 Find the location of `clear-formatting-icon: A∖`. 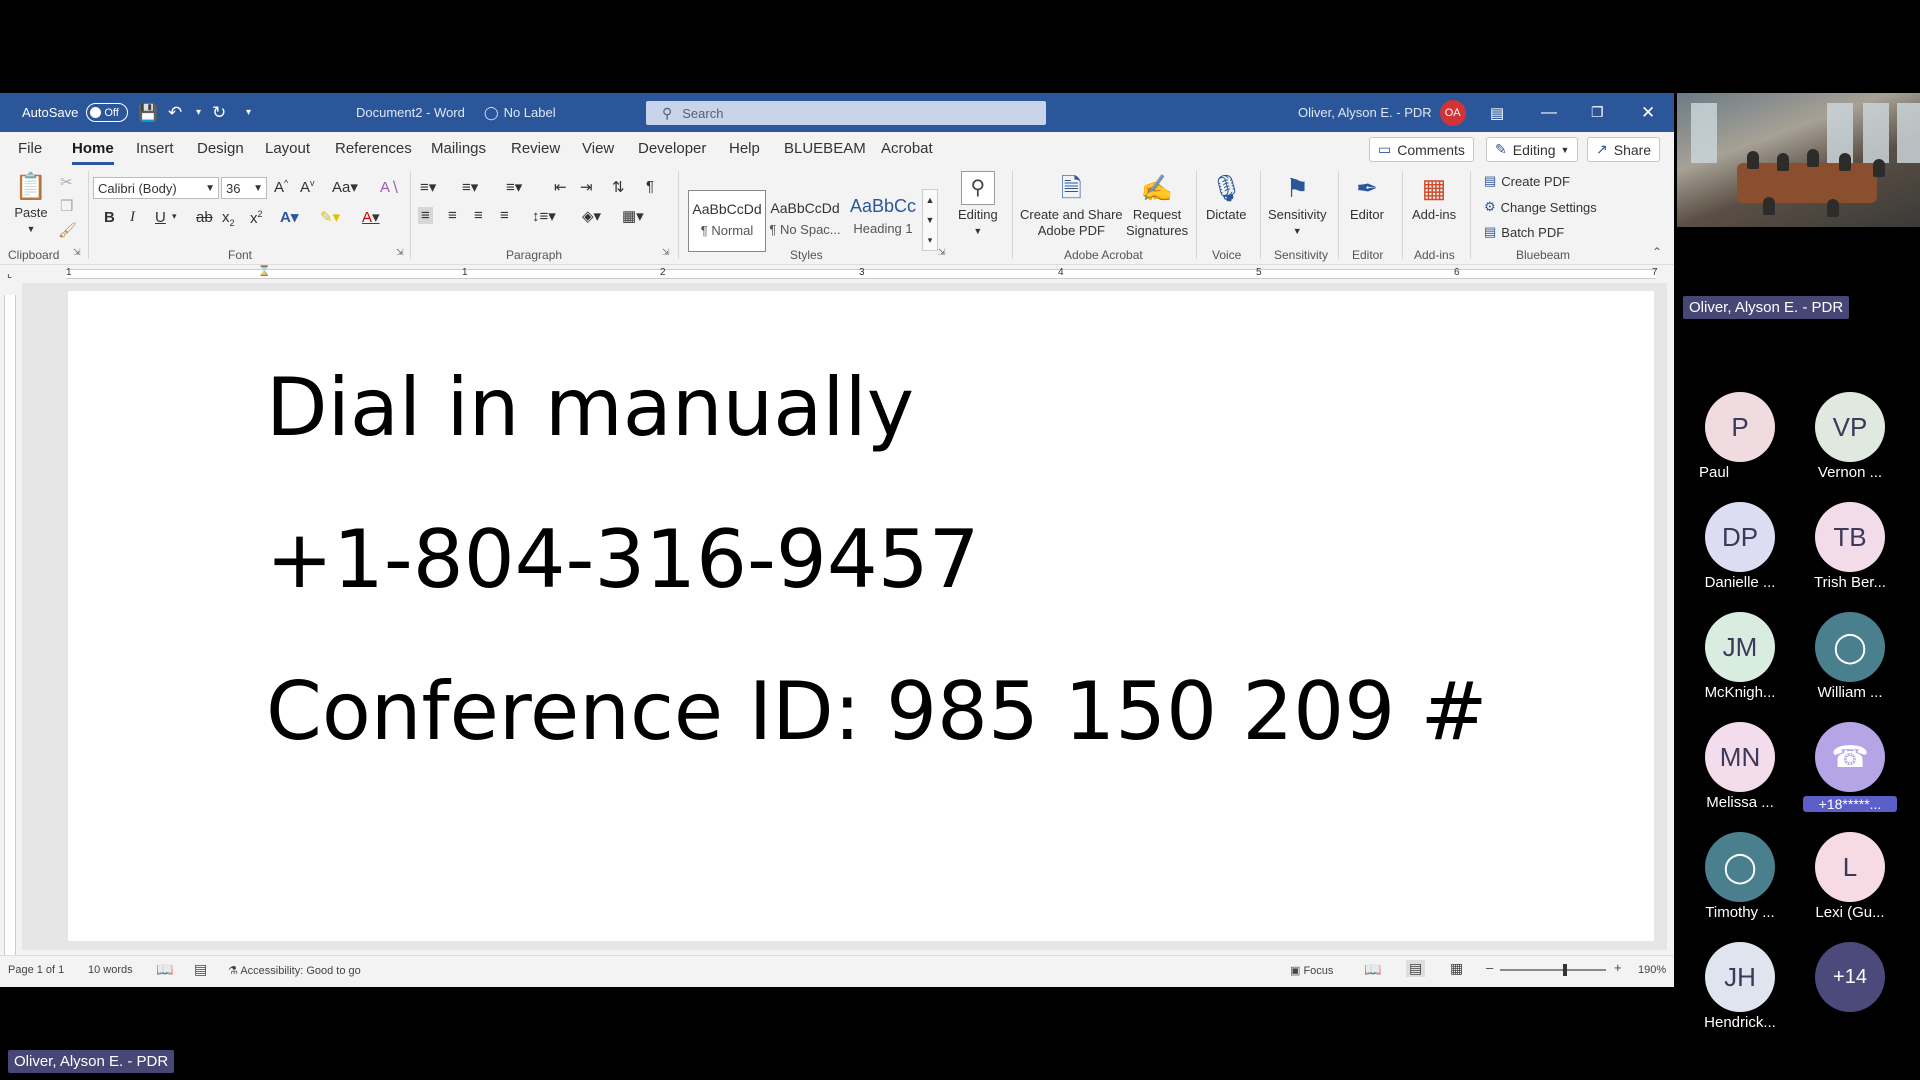

clear-formatting-icon: A∖ is located at coordinates (390, 187).